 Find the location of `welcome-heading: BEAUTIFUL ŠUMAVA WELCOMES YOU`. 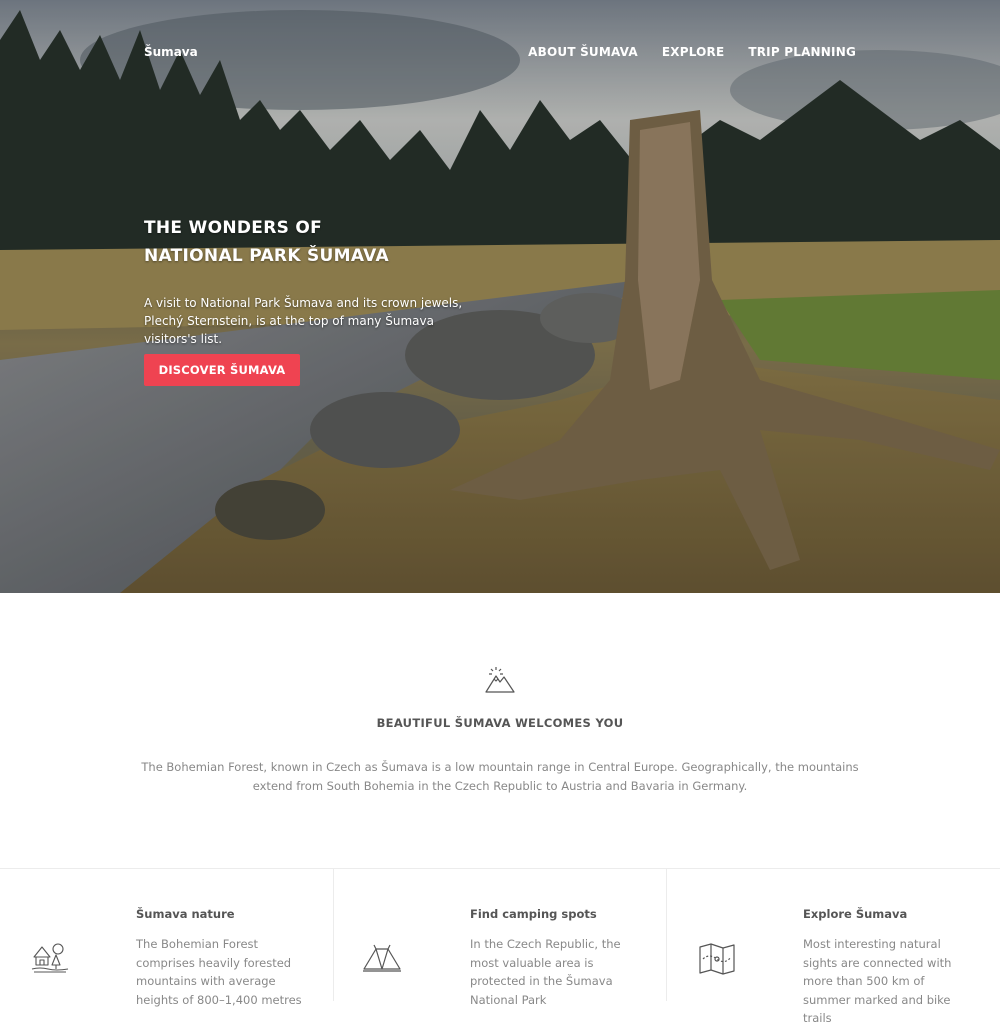

welcome-heading: BEAUTIFUL ŠUMAVA WELCOMES YOU is located at coordinates (500, 723).